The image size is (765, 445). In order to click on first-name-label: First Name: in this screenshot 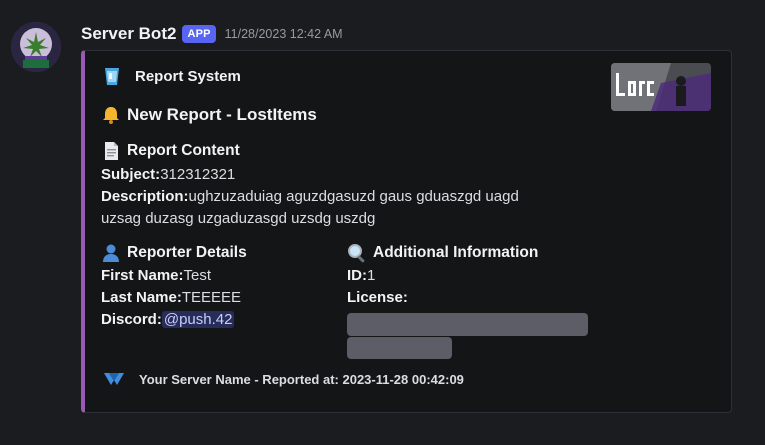, I will do `click(142, 275)`.